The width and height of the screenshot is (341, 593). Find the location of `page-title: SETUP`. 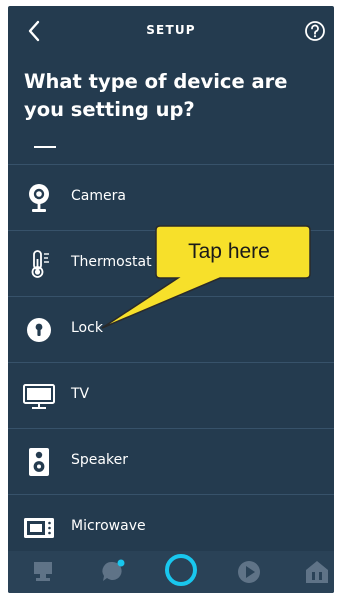

page-title: SETUP is located at coordinates (171, 30).